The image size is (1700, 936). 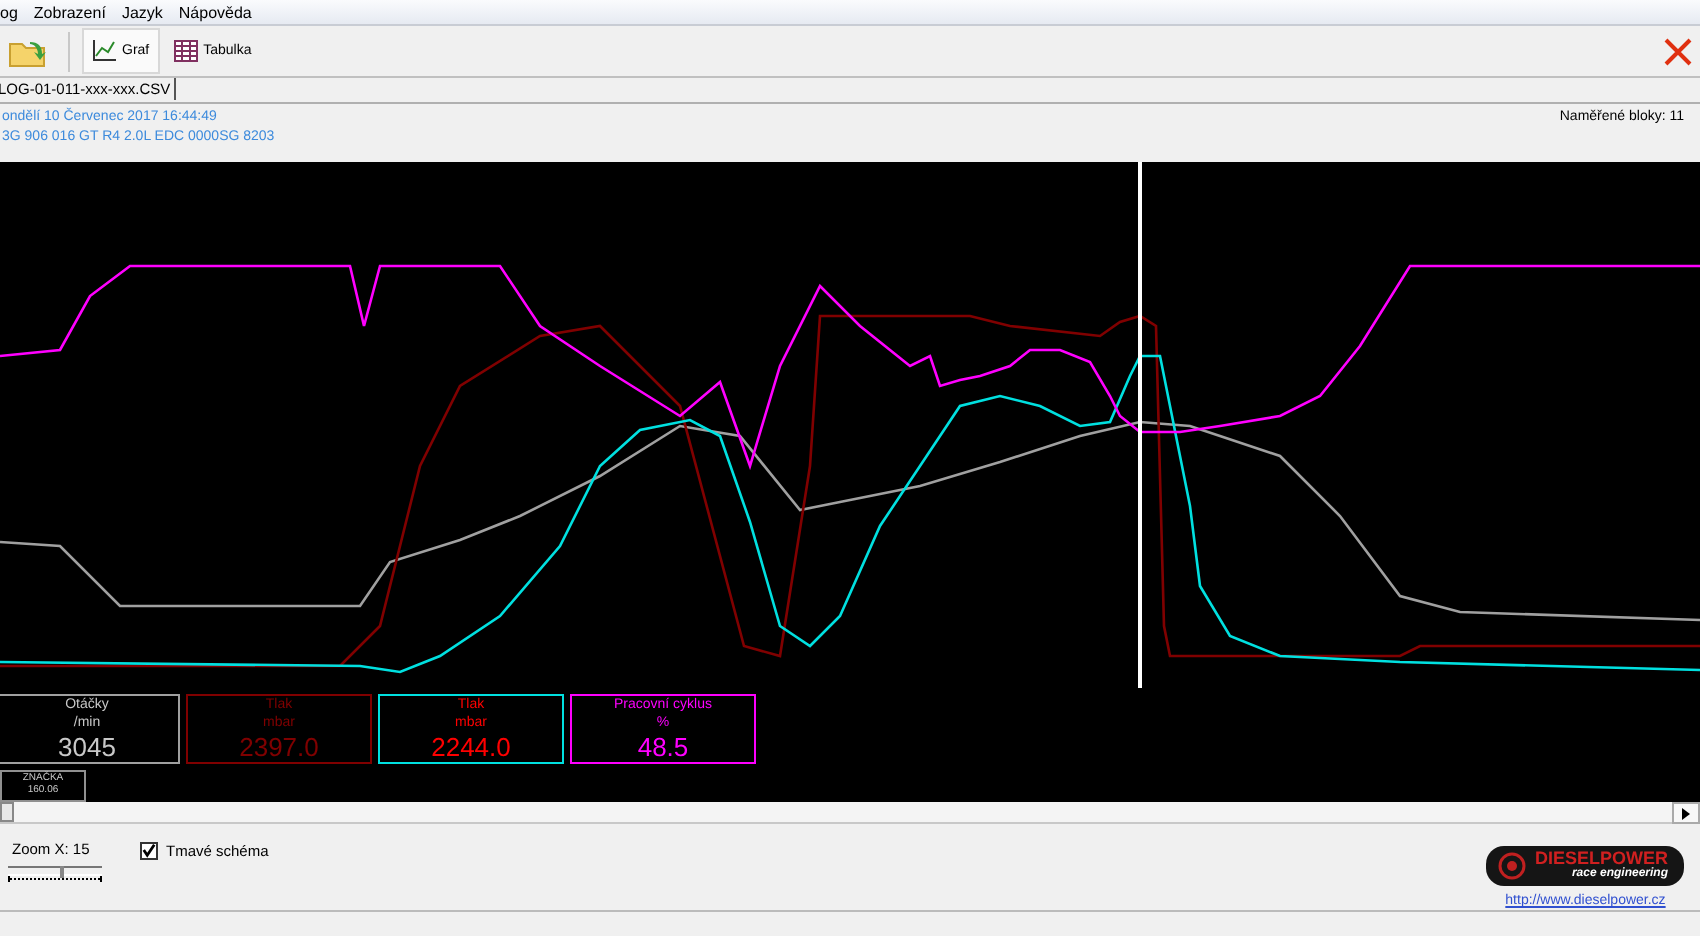 I want to click on slider-thumb, so click(x=61, y=872).